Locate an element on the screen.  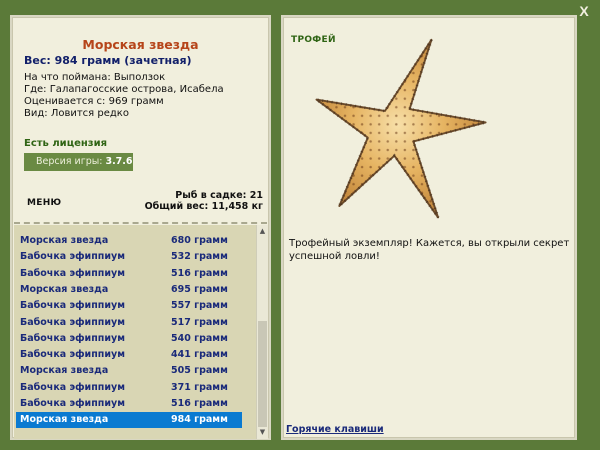
hotkeys-link: Горячие клавиши is located at coordinates (335, 429).